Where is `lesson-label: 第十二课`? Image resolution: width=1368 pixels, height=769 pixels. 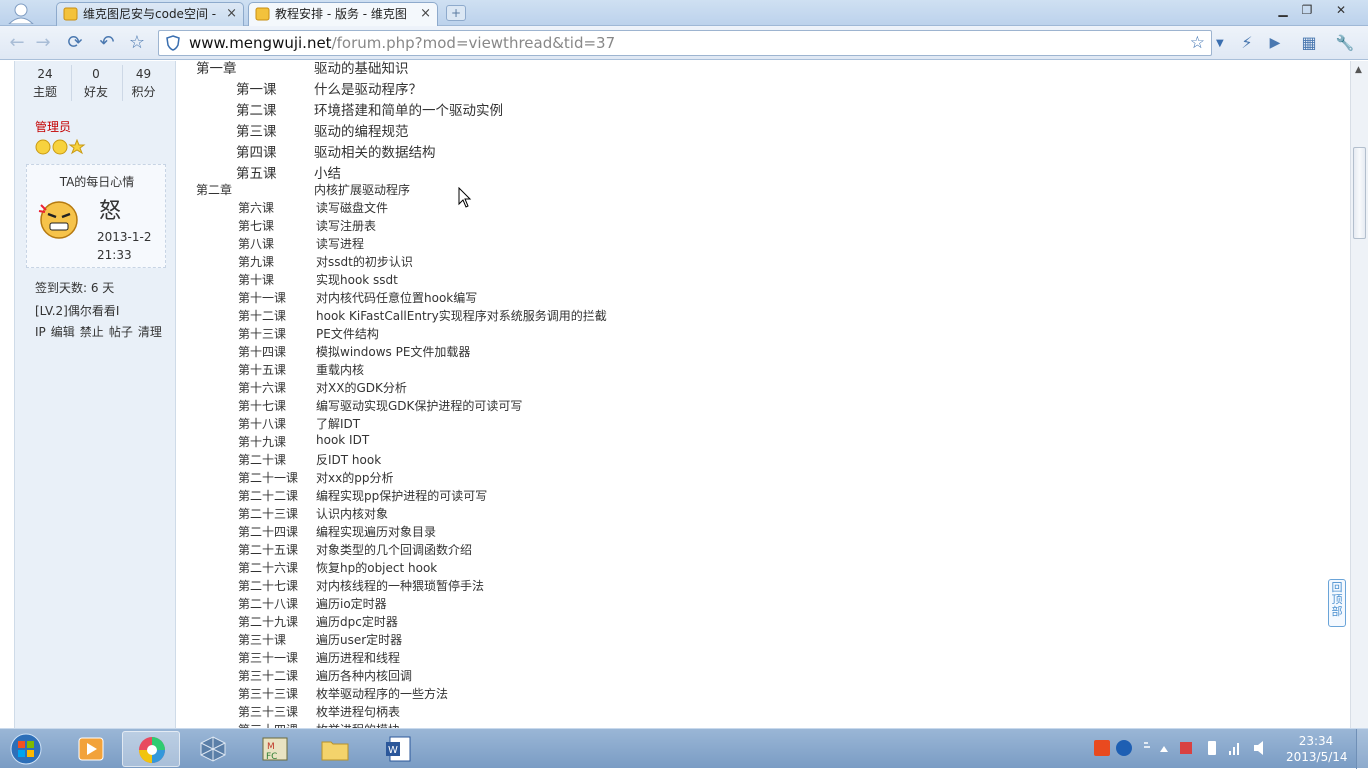 lesson-label: 第十二课 is located at coordinates (262, 316).